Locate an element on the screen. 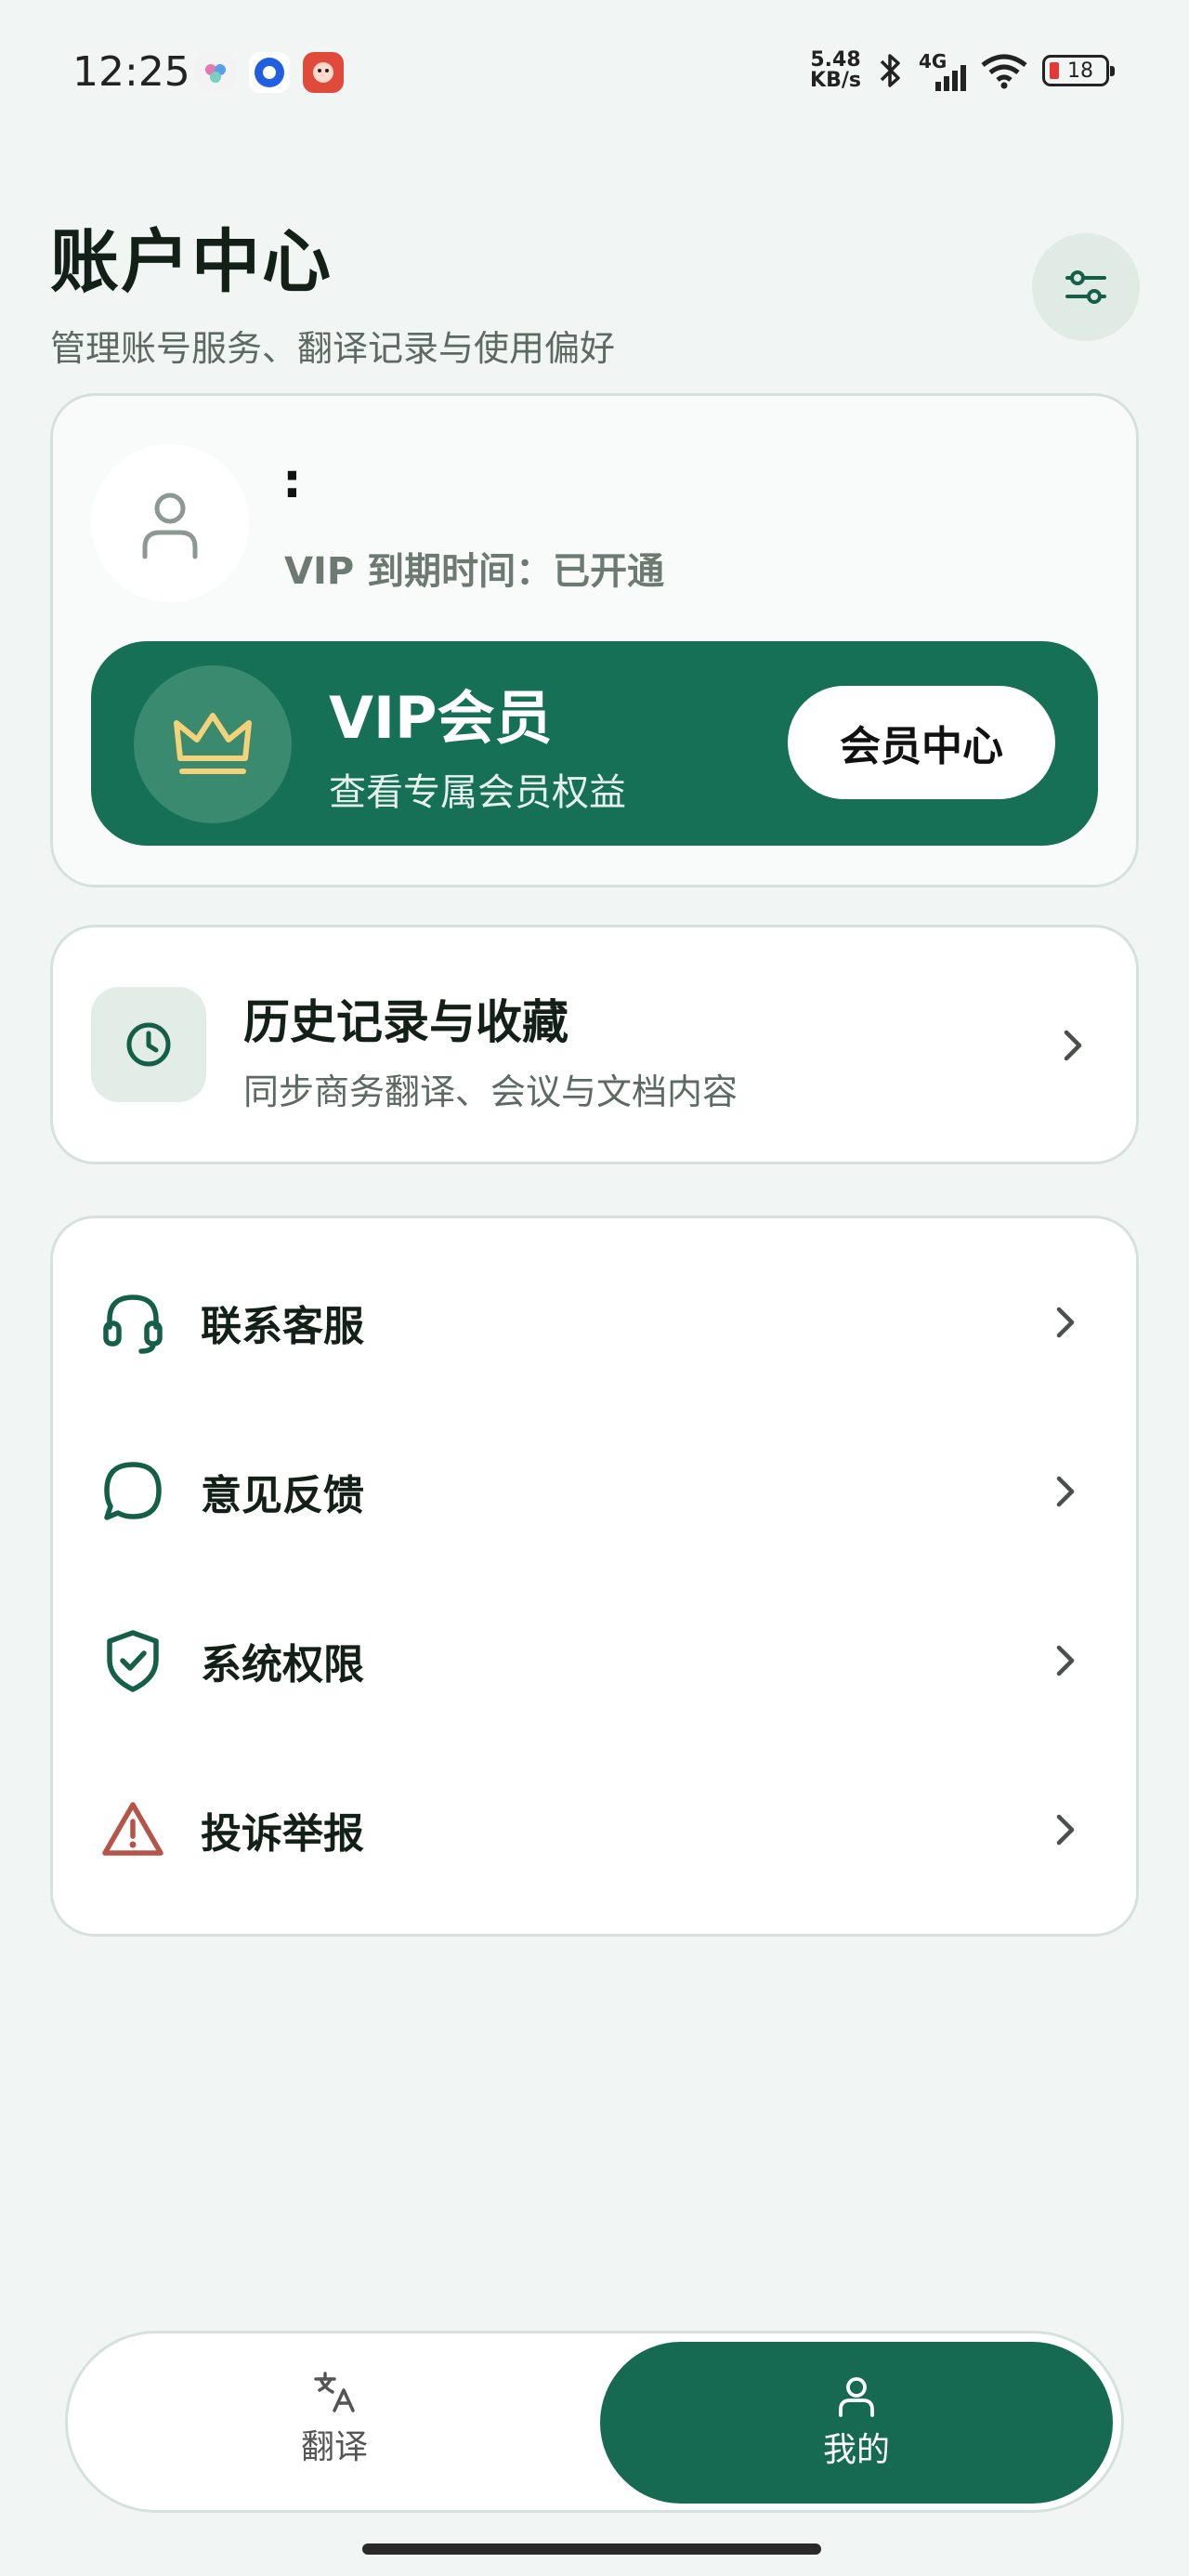 The height and width of the screenshot is (2576, 1189). menu-item-feedback: 意见反馈 is located at coordinates (594, 1491).